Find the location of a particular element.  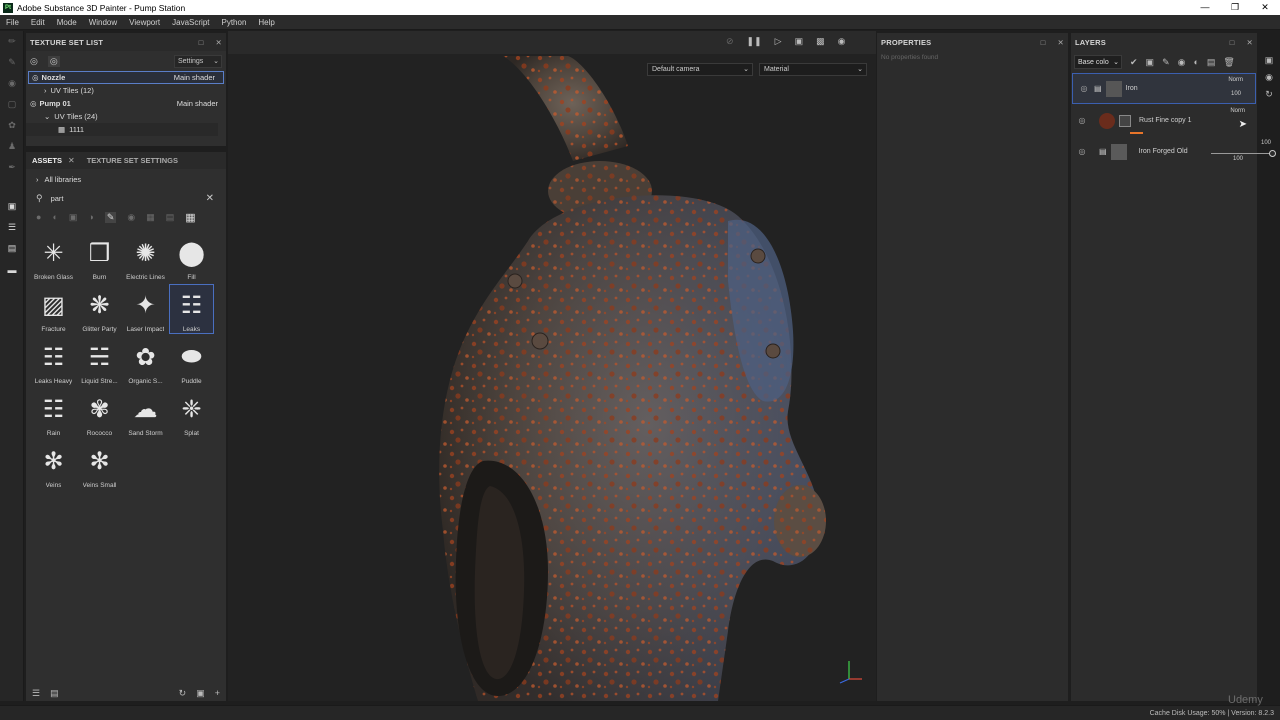

layer-row-iron: ◎ ▤ Iron Norm 100 is located at coordinates (1164, 88).